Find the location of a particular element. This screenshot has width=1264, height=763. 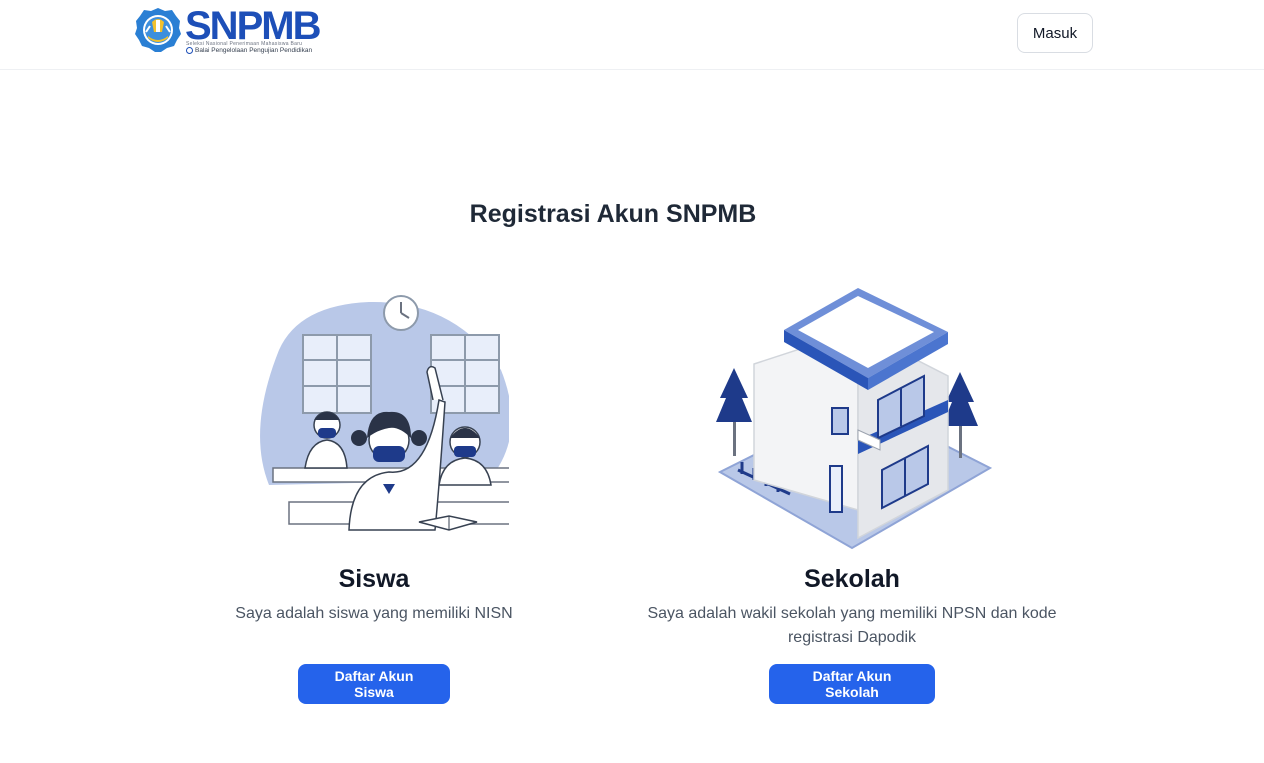

brand-org: Balai Pengelolaan Pengujian Pendidikan is located at coordinates (249, 50).